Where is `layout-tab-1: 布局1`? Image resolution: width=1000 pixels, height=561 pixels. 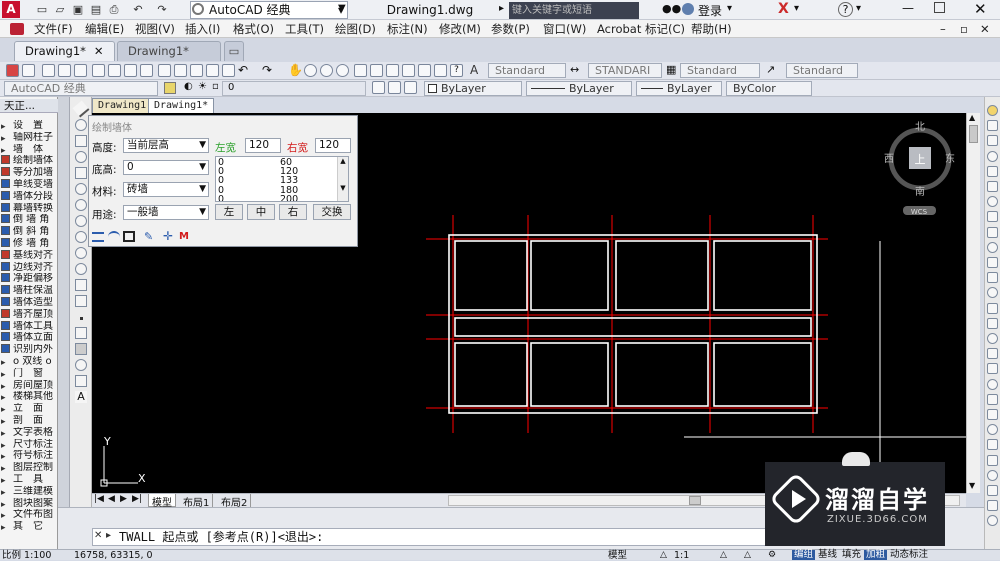
layout-tab-1: 布局1 is located at coordinates (197, 501).